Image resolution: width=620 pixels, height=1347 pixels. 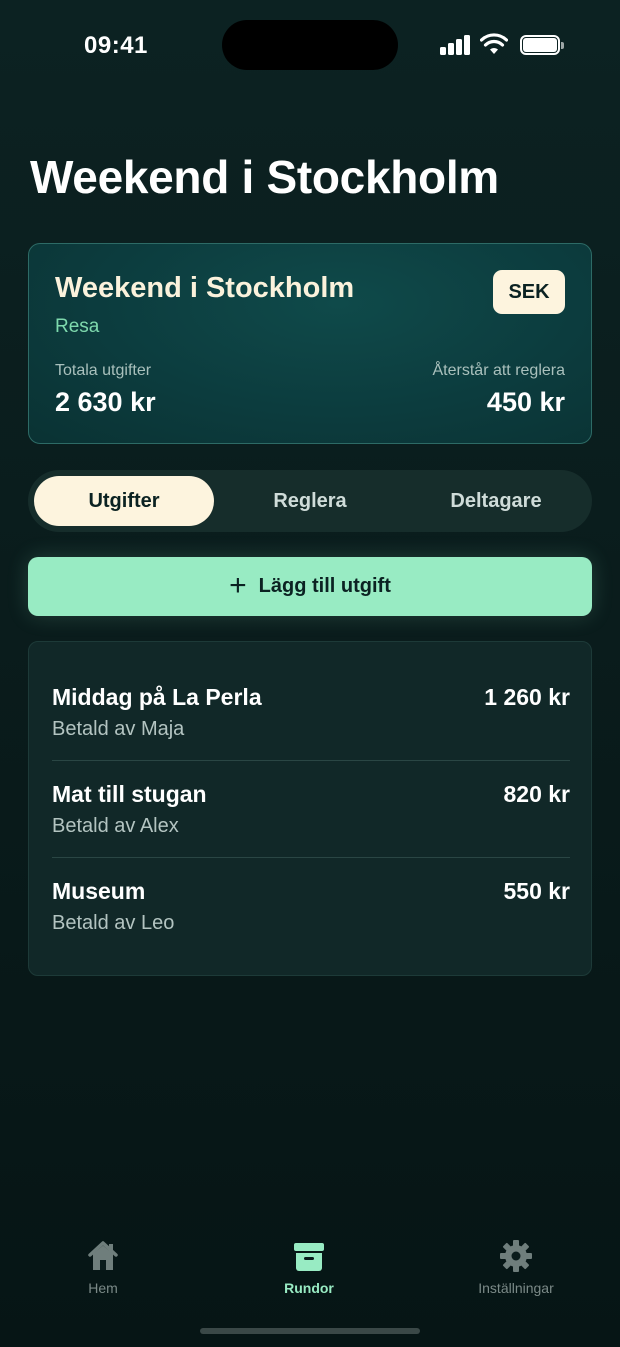 I want to click on expense-paid-by: Betald av Leo, so click(x=113, y=923).